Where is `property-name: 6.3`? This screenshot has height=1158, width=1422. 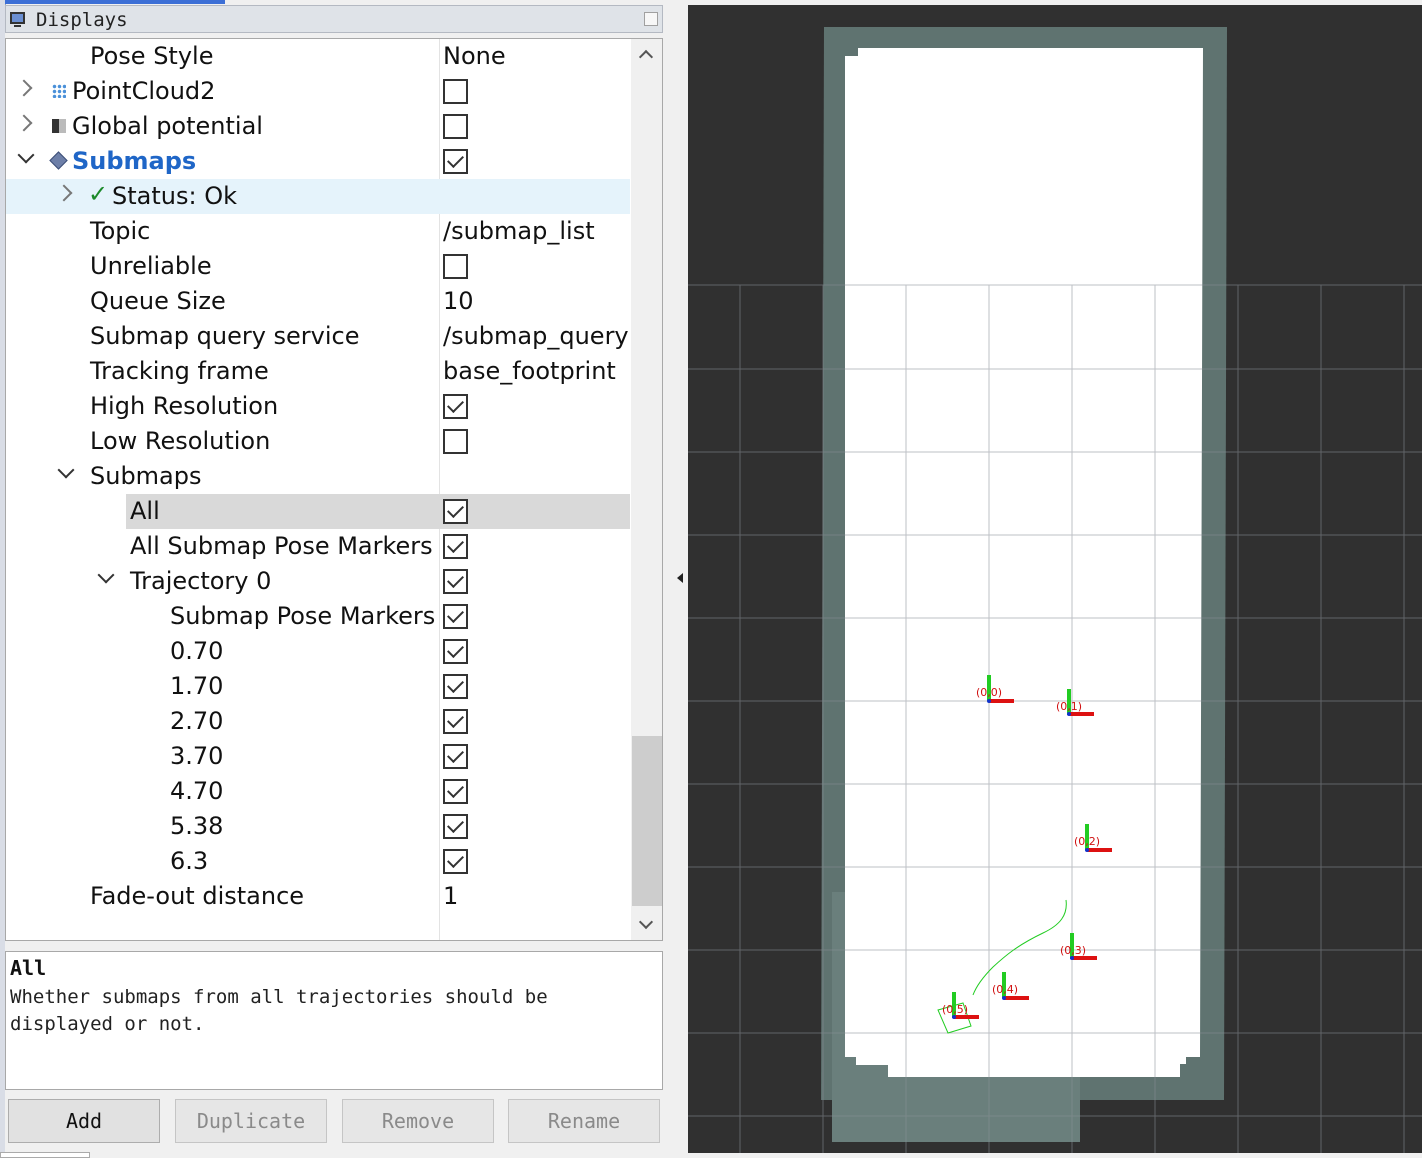 property-name: 6.3 is located at coordinates (189, 861).